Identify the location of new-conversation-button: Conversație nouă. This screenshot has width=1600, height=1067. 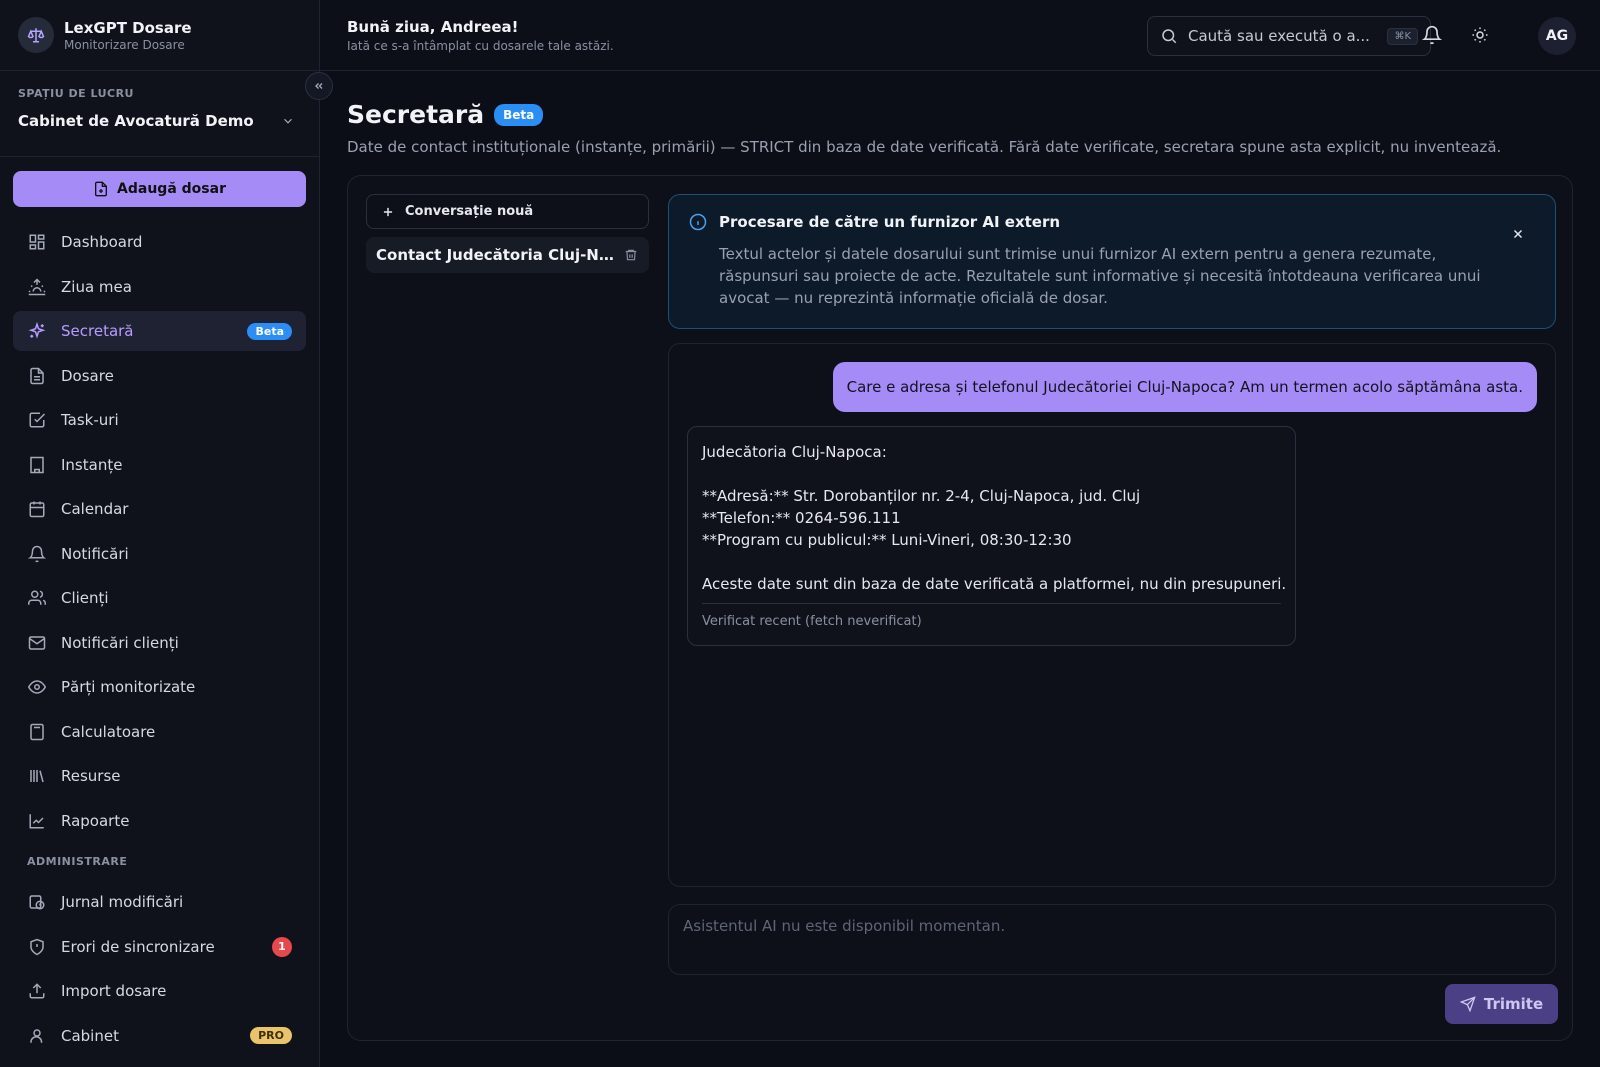
(507, 211).